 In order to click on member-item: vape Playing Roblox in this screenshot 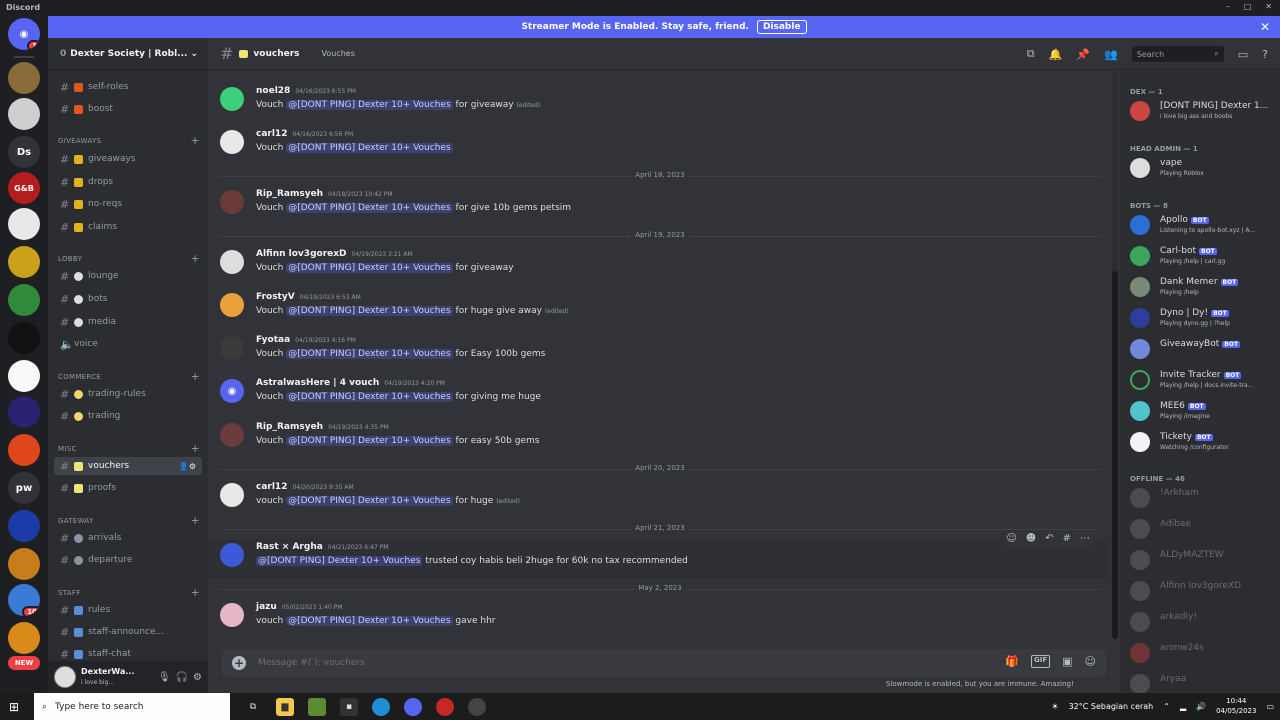, I will do `click(1202, 168)`.